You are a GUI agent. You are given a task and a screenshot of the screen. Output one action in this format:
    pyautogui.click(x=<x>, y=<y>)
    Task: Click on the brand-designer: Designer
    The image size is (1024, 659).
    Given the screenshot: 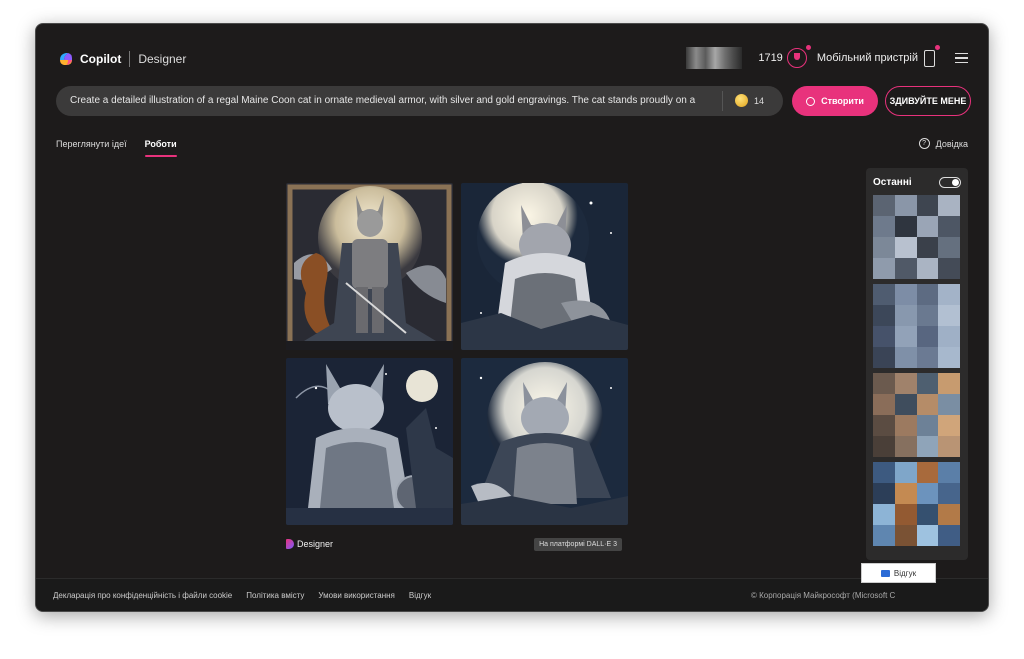 What is the action you would take?
    pyautogui.click(x=162, y=59)
    